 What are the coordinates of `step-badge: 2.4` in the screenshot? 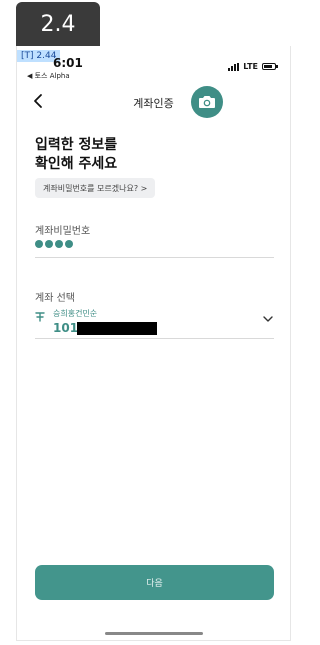 It's located at (58, 24).